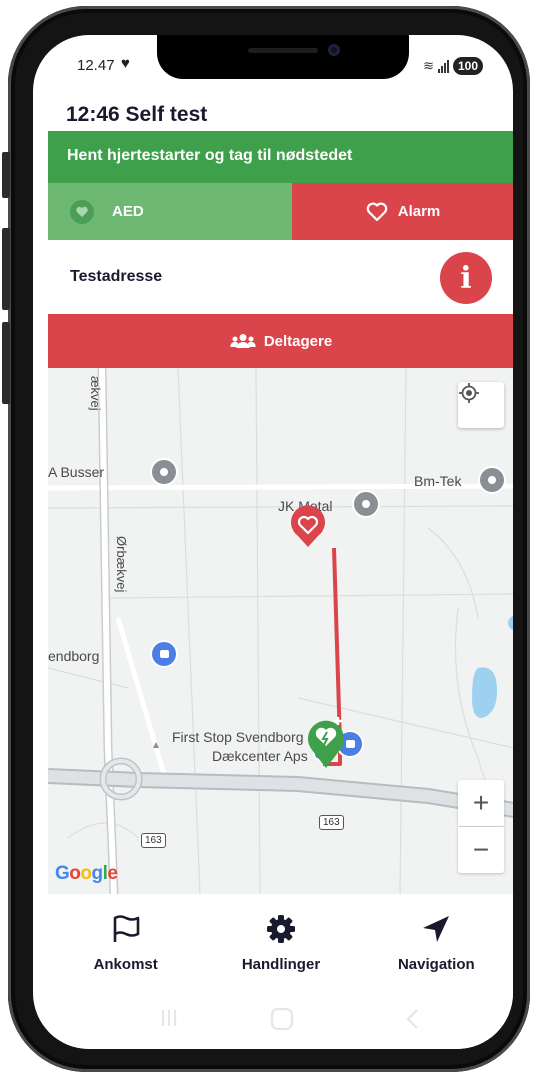 The width and height of the screenshot is (536, 1081). I want to click on page-title: 12:46 Self test, so click(137, 114).